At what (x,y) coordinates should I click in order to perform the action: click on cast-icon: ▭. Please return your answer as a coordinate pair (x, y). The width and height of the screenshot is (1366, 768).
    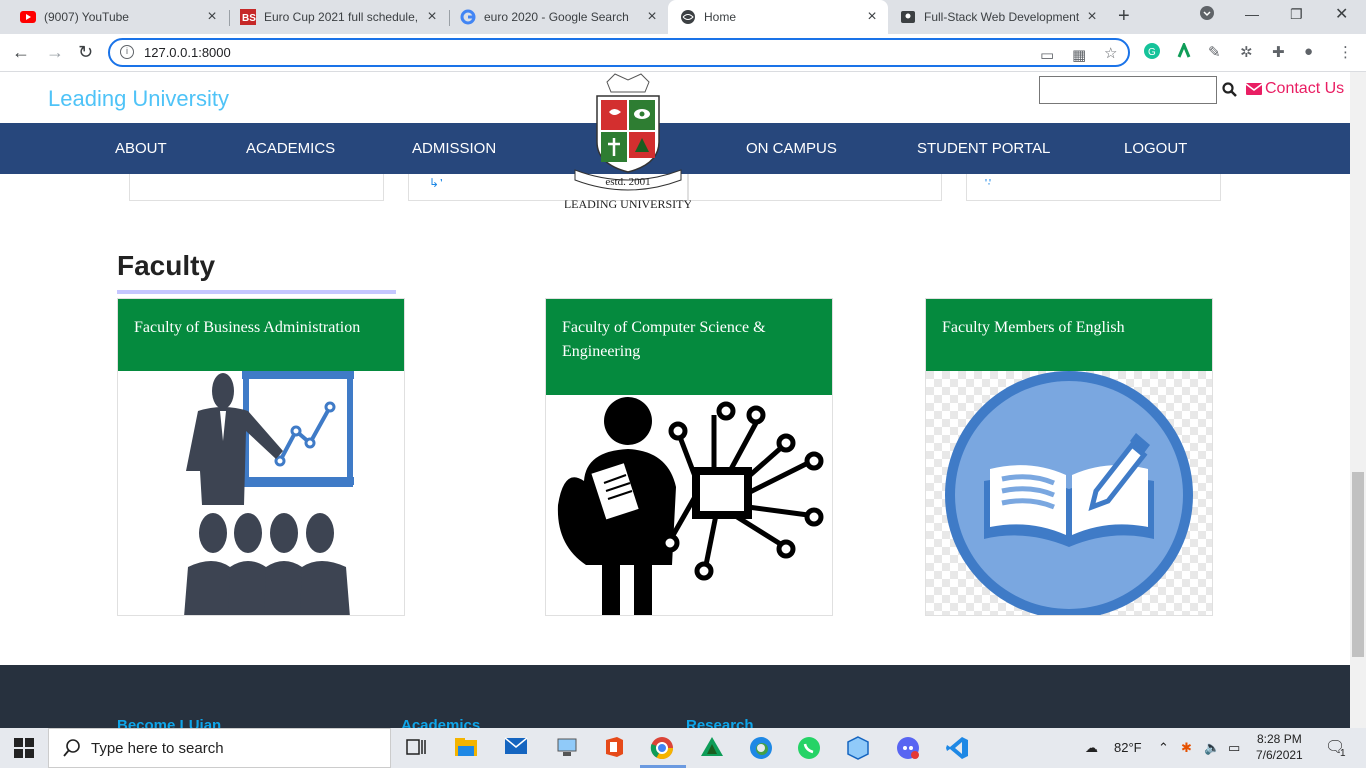
    Looking at the image, I should click on (1047, 55).